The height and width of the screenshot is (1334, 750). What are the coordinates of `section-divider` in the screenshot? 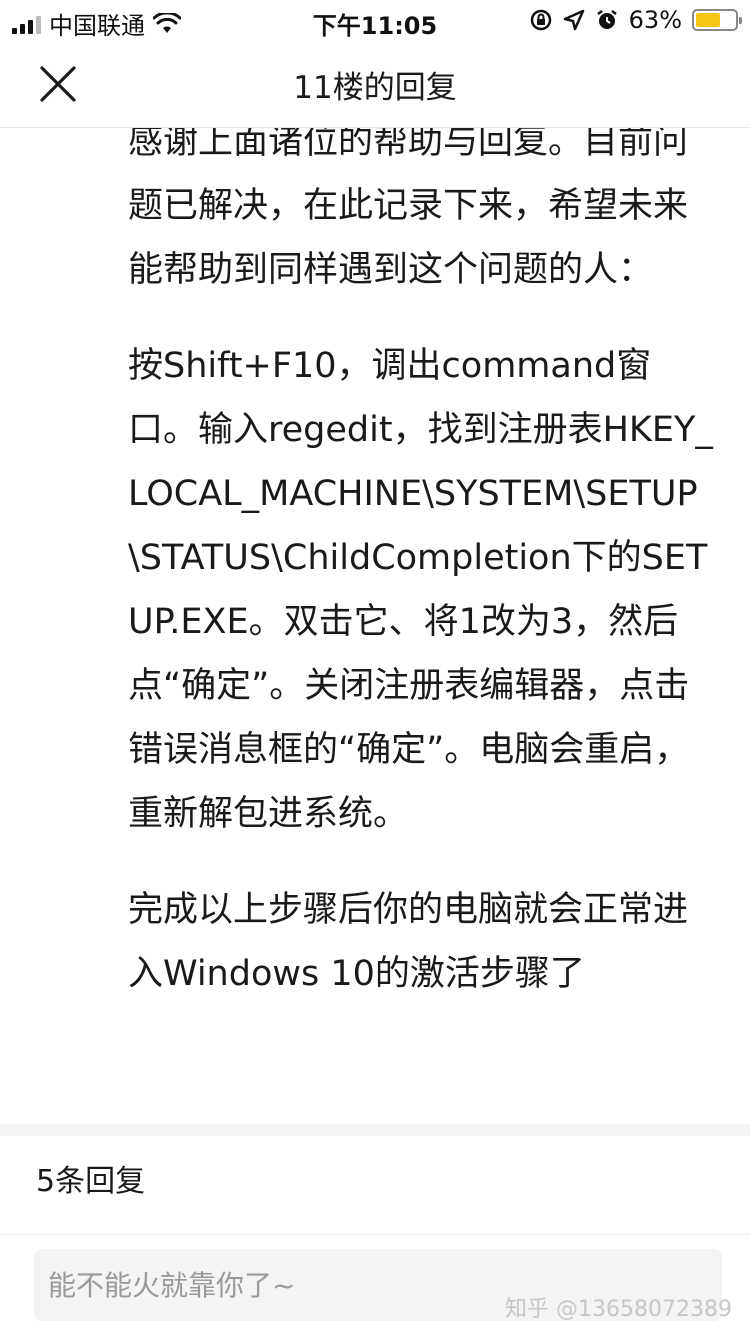 It's located at (375, 1130).